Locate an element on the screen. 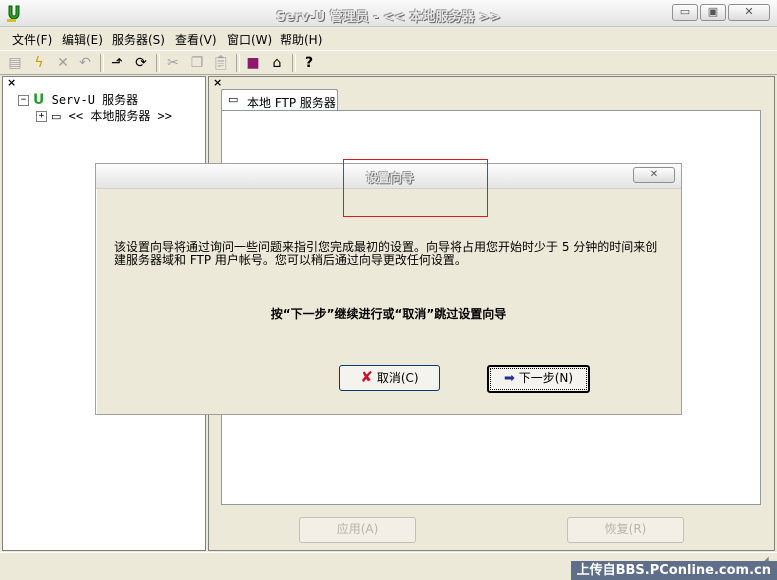  upload-watermark: 上传自BBS.PConline.com.cn is located at coordinates (673, 570).